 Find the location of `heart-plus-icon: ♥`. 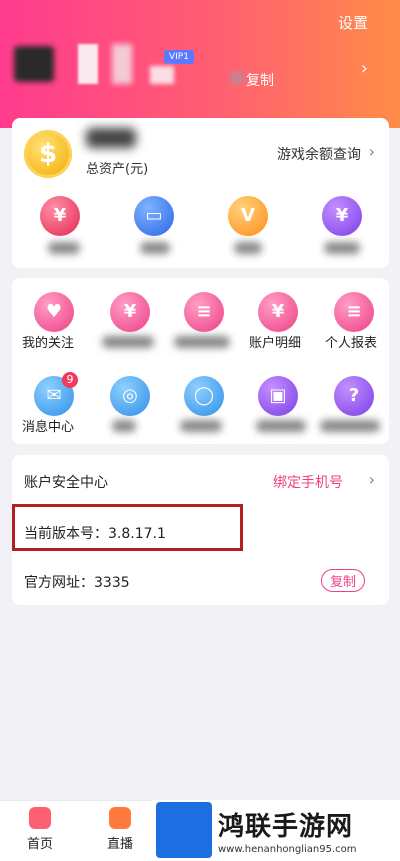

heart-plus-icon: ♥ is located at coordinates (54, 312).